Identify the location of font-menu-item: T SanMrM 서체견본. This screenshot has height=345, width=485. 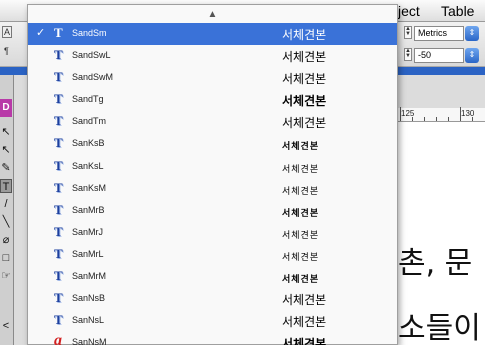
(212, 277).